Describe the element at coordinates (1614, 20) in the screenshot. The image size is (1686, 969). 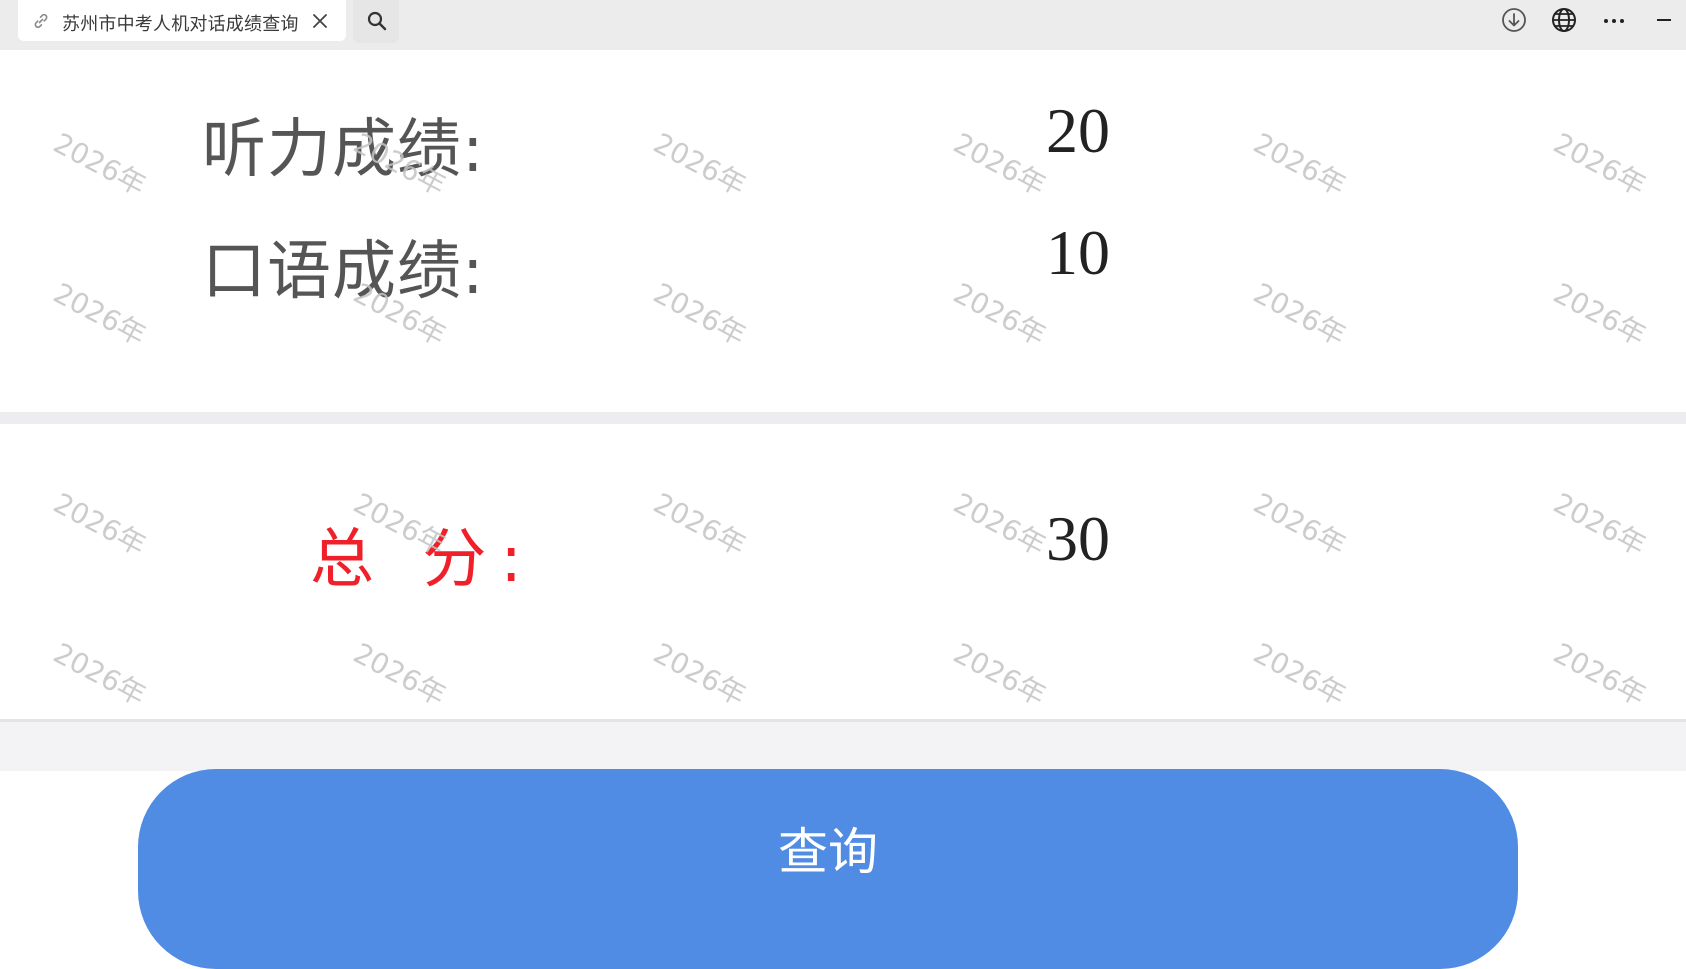
I see `more-icon` at that location.